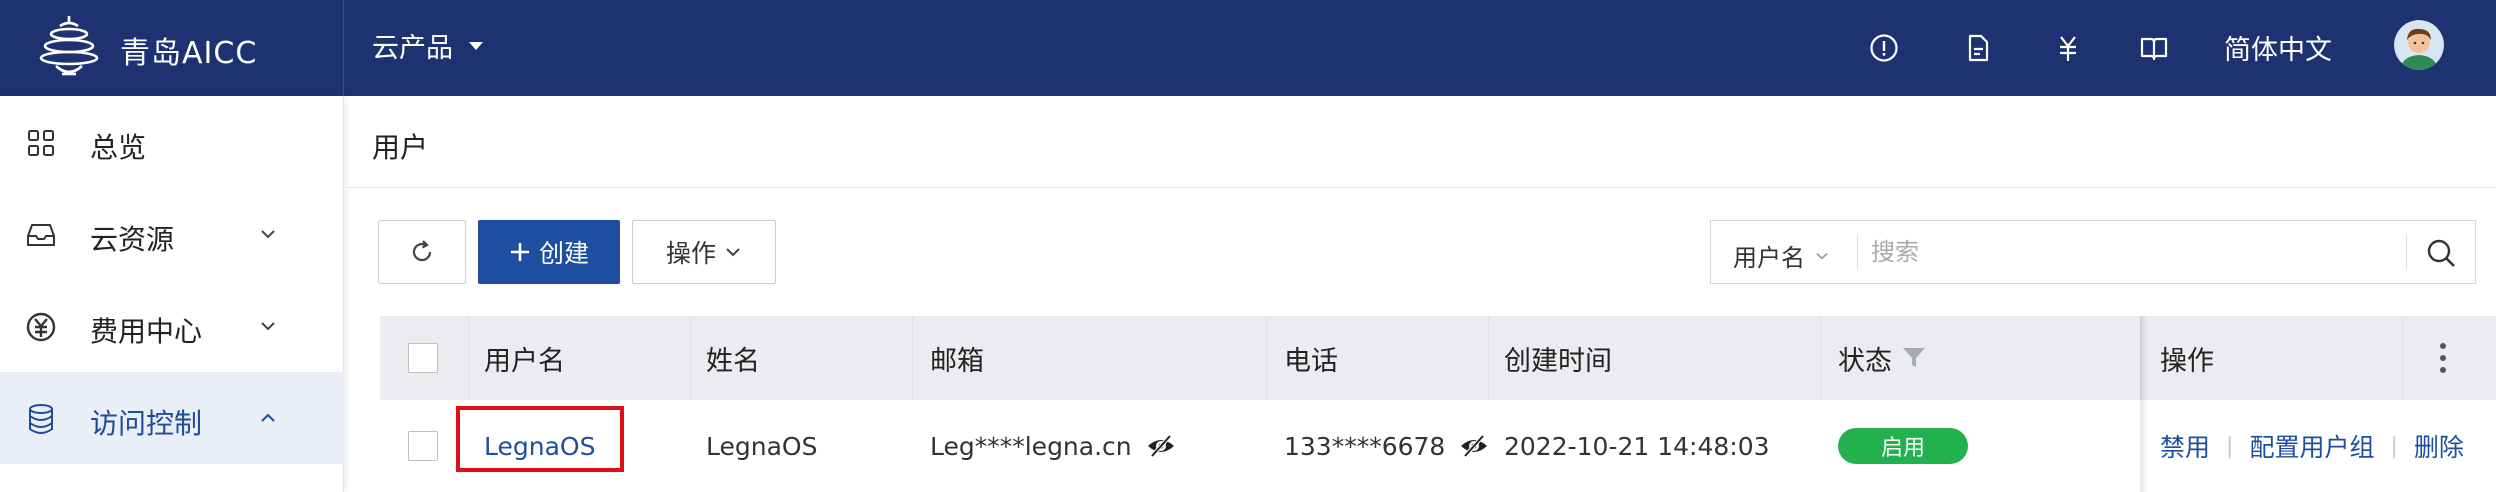 This screenshot has width=2496, height=492. I want to click on row-checkbox, so click(423, 446).